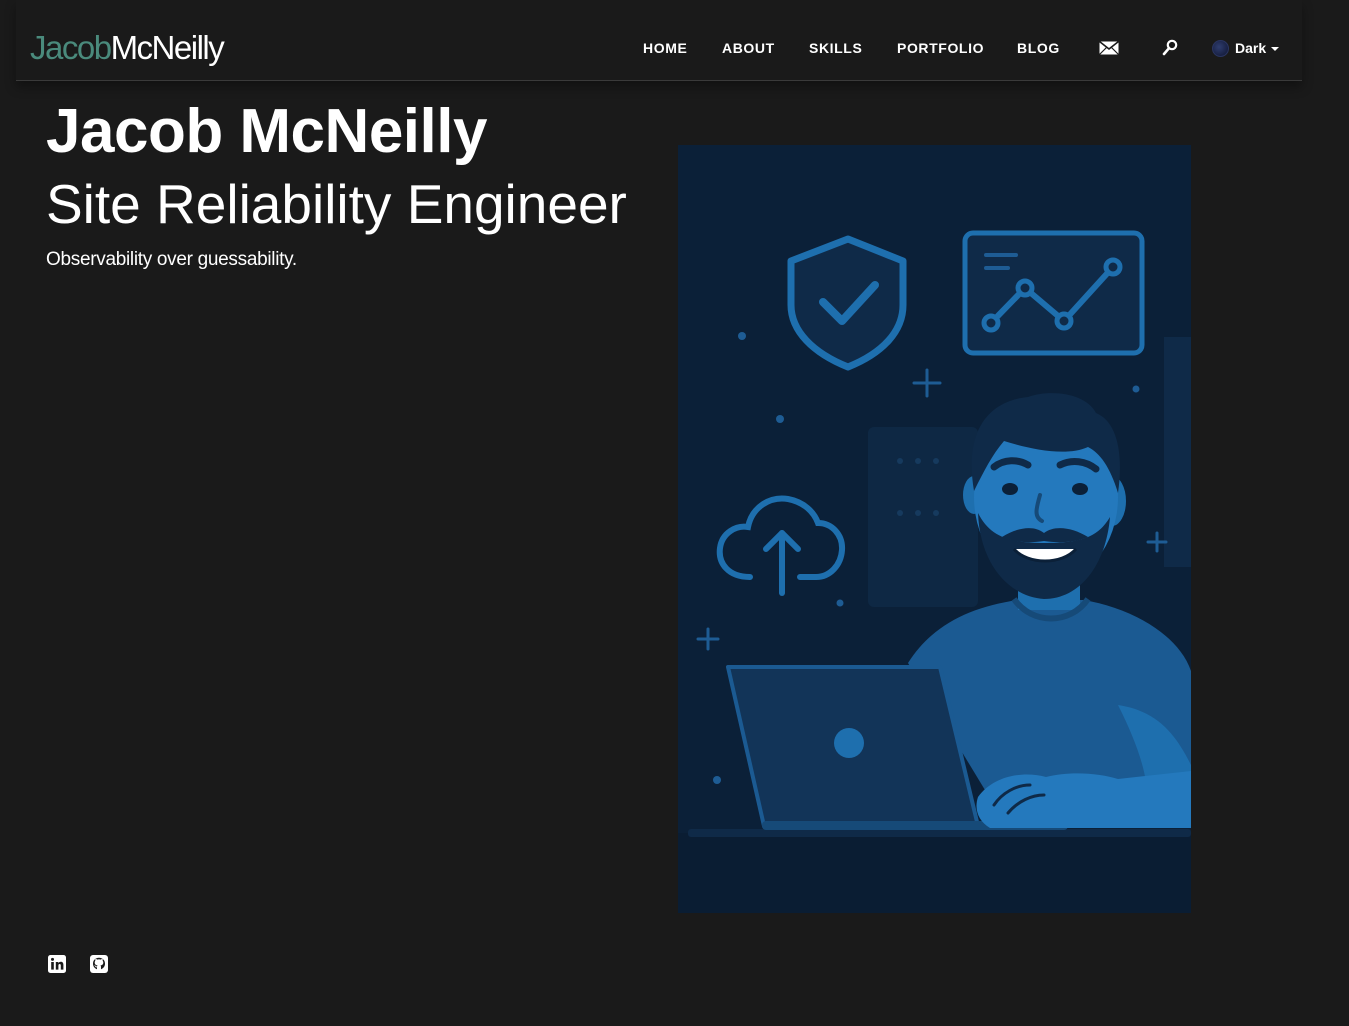  I want to click on nav-portfolio: PORTFOLIO, so click(940, 48).